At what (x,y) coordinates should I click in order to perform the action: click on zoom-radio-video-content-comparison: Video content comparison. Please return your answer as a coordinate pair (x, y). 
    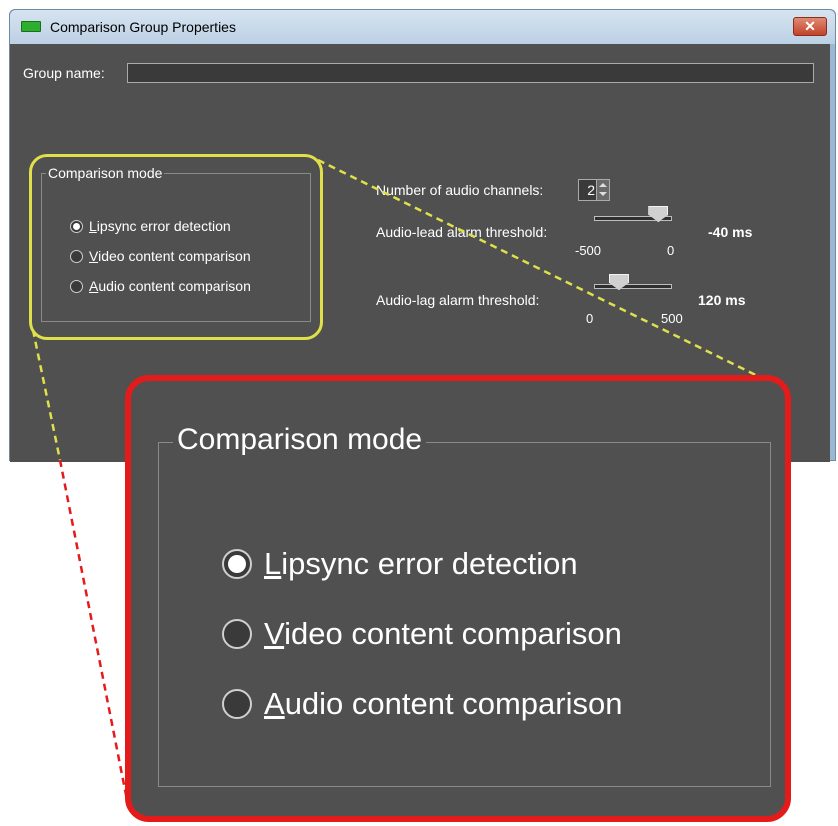
    Looking at the image, I should click on (422, 634).